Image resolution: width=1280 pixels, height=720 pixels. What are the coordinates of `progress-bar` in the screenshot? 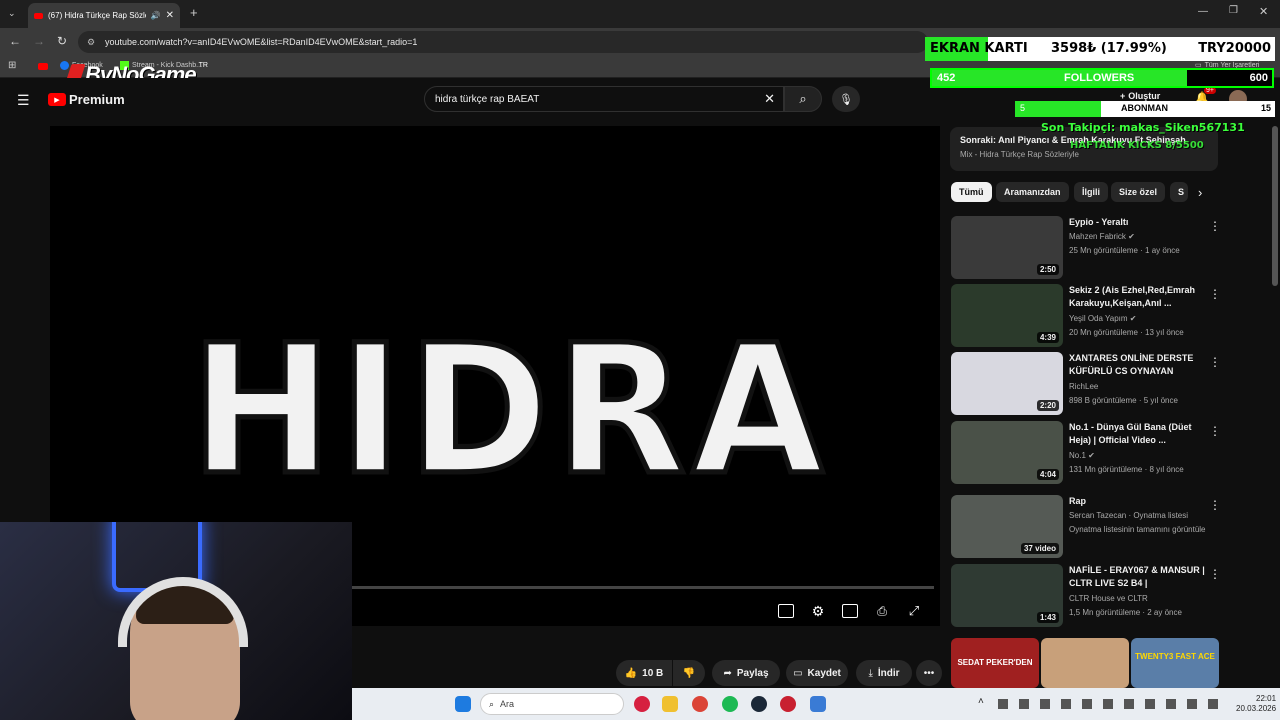 It's located at (642, 587).